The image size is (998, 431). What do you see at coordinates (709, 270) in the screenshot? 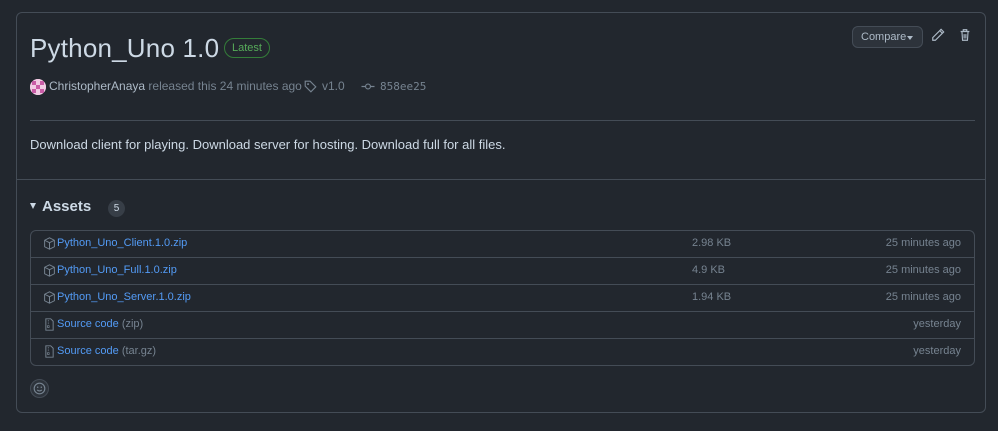
I see `asset-size: 4.9 KB` at bounding box center [709, 270].